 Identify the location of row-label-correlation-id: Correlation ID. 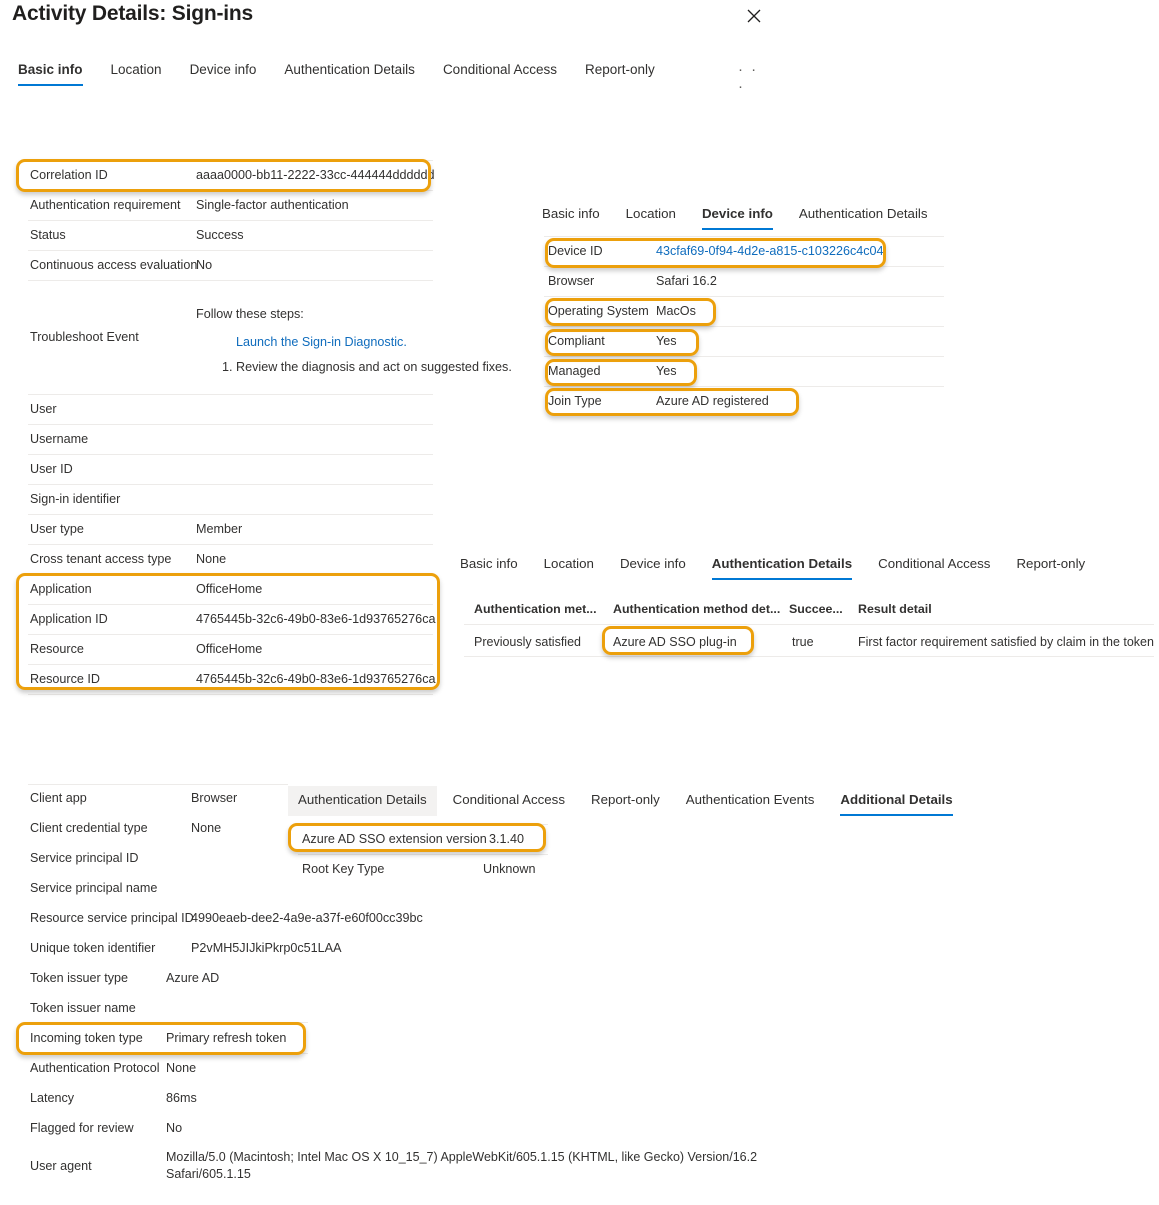
(69, 175).